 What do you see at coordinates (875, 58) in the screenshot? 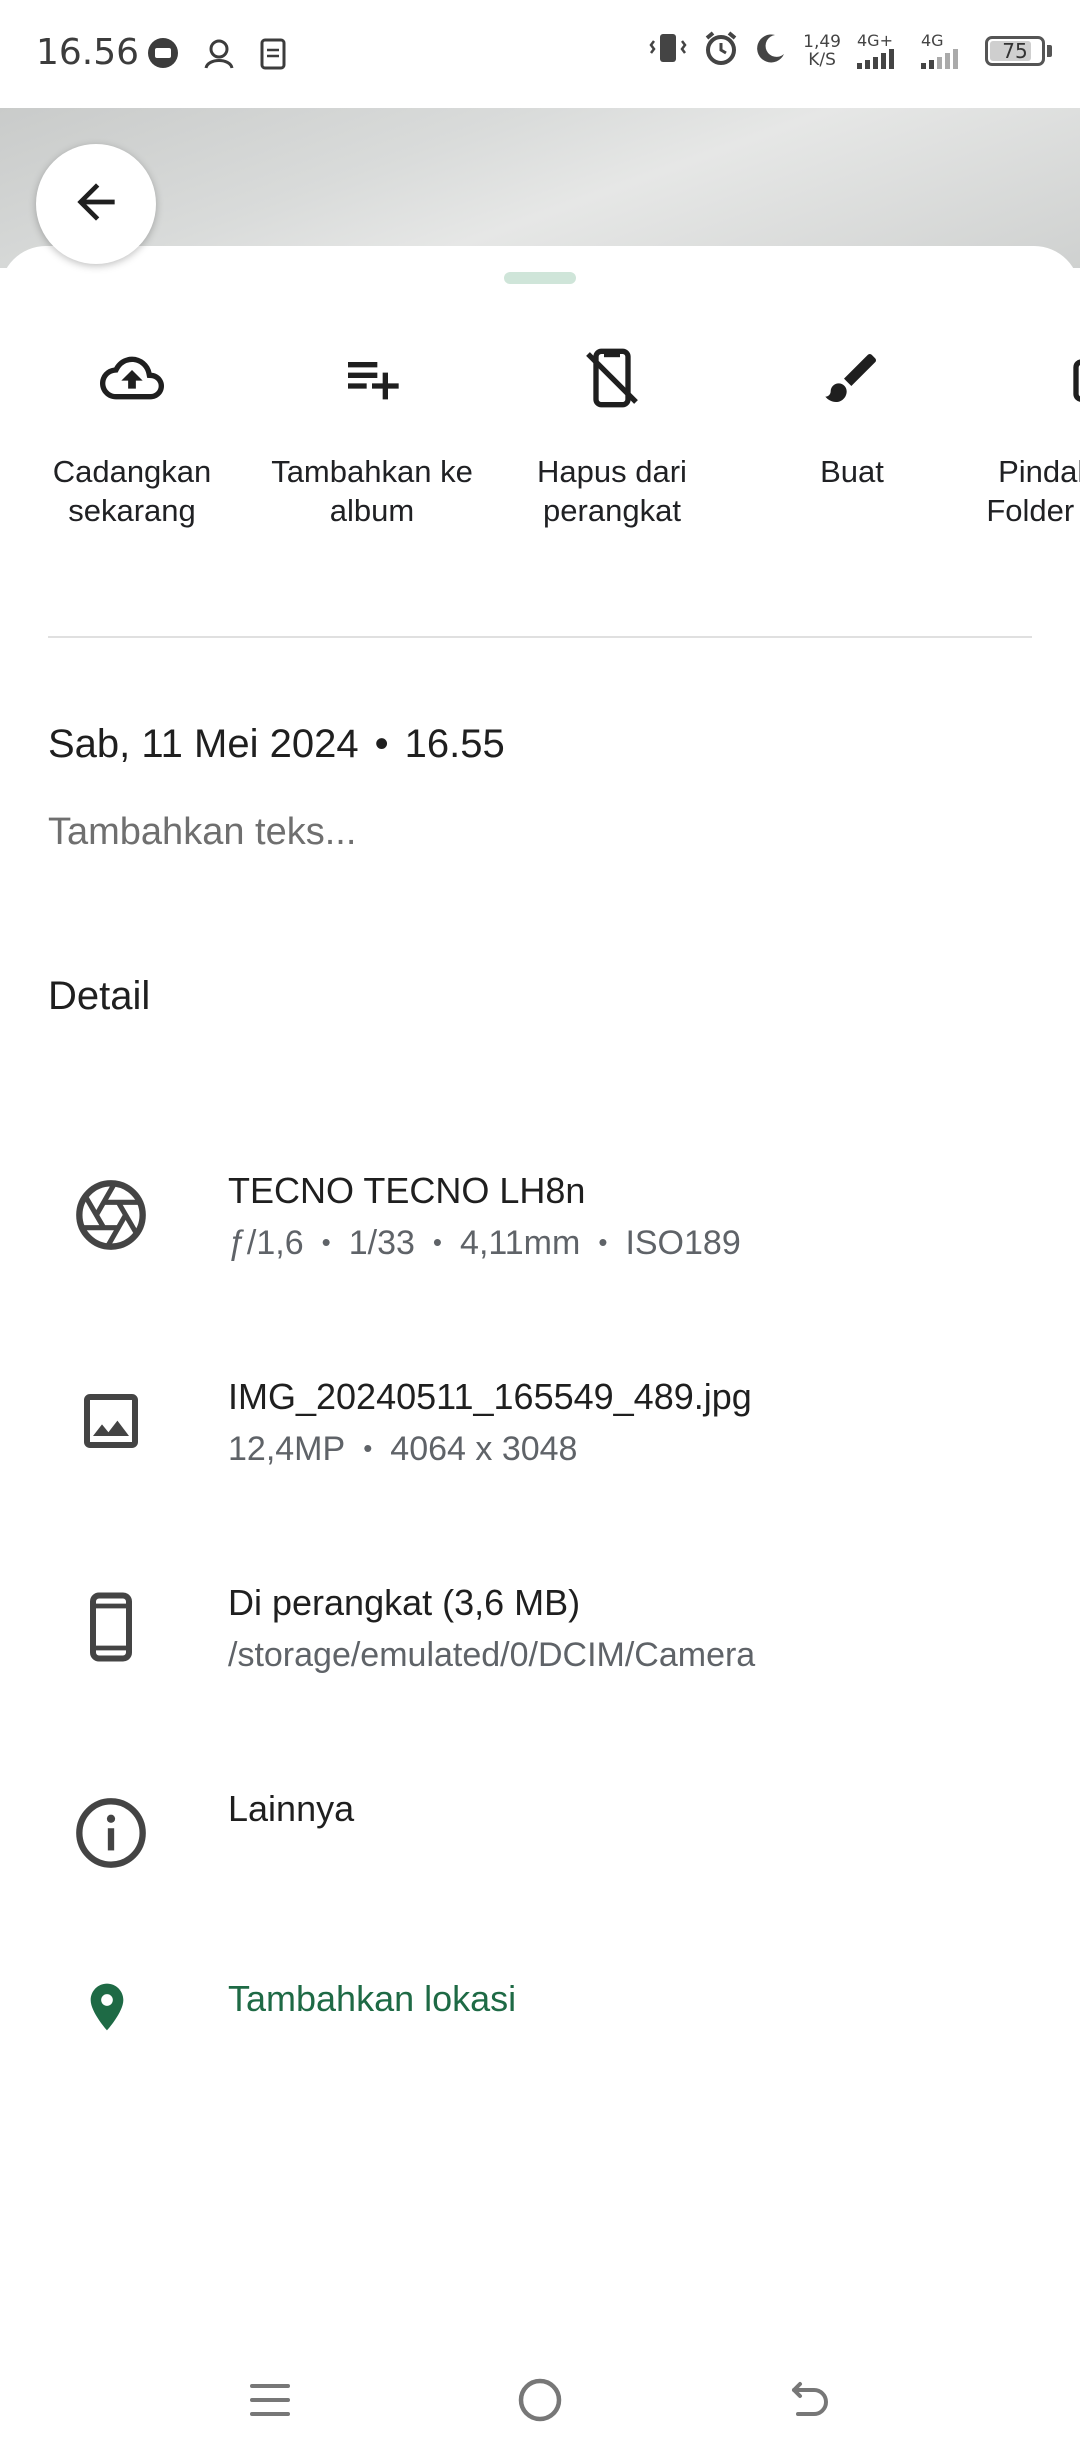
I see `signal-bars-1-icon` at bounding box center [875, 58].